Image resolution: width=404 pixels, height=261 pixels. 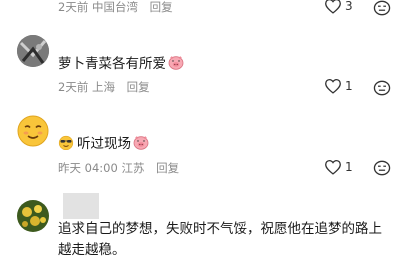 I want to click on smiley-avatar-icon, so click(x=33, y=131).